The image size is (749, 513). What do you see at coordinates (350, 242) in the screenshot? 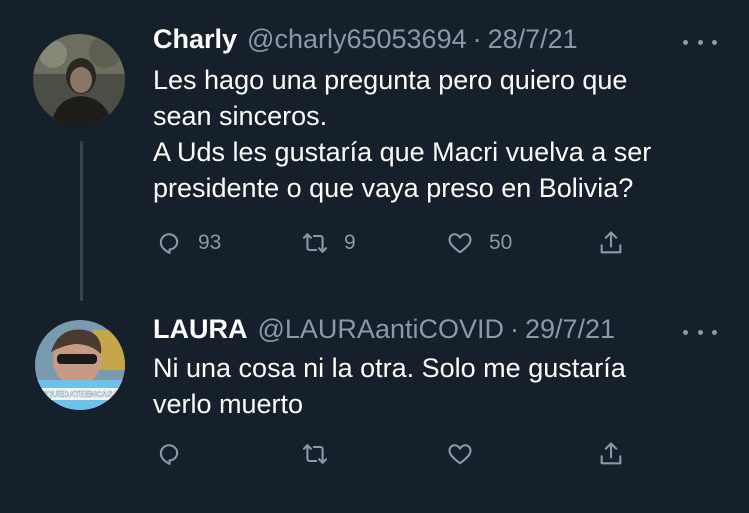
I see `retweet-count: 9` at bounding box center [350, 242].